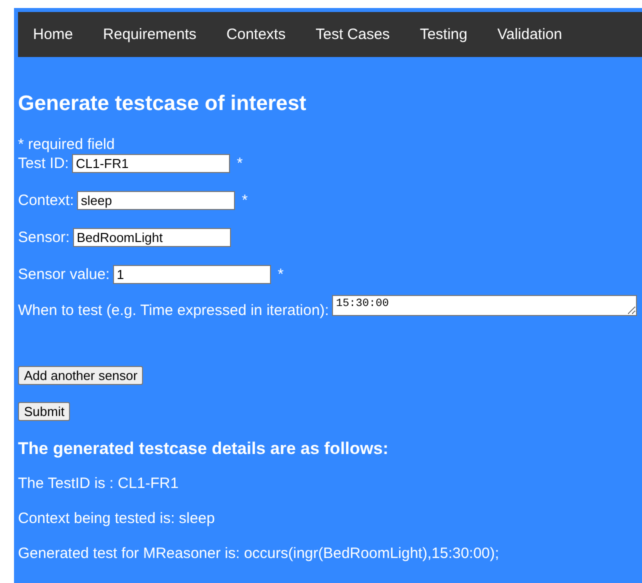 The height and width of the screenshot is (583, 642). I want to click on nav-link: Validation, so click(530, 34).